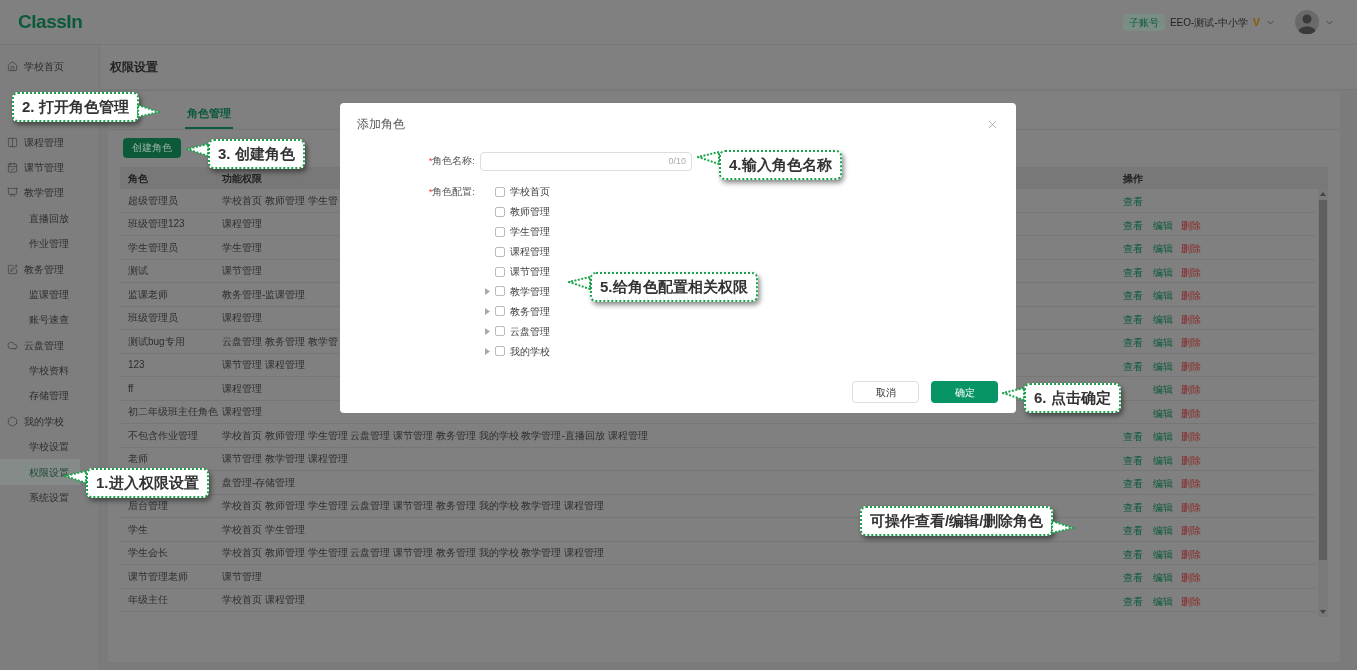 This screenshot has width=1357, height=670. Describe the element at coordinates (50, 22) in the screenshot. I see `logo: ClassIn` at that location.